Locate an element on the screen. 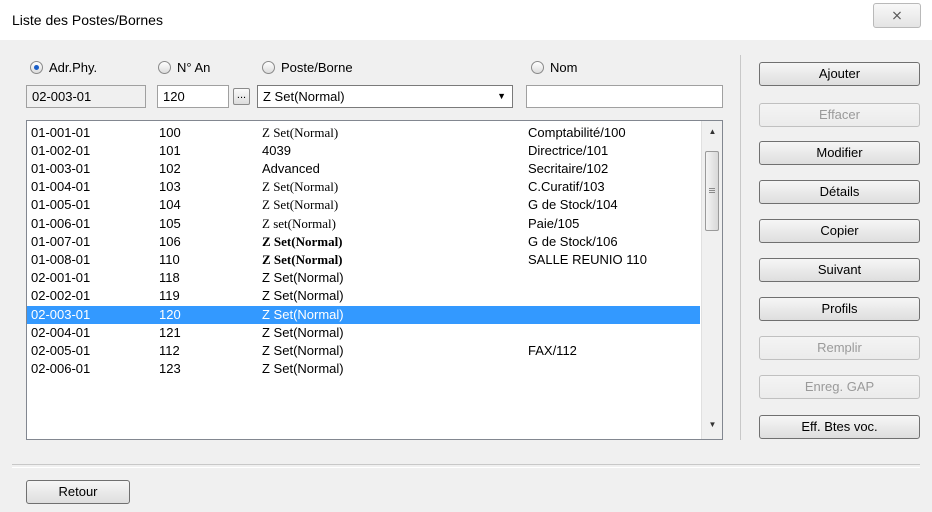 The image size is (932, 512). cell-num: 112 is located at coordinates (169, 350).